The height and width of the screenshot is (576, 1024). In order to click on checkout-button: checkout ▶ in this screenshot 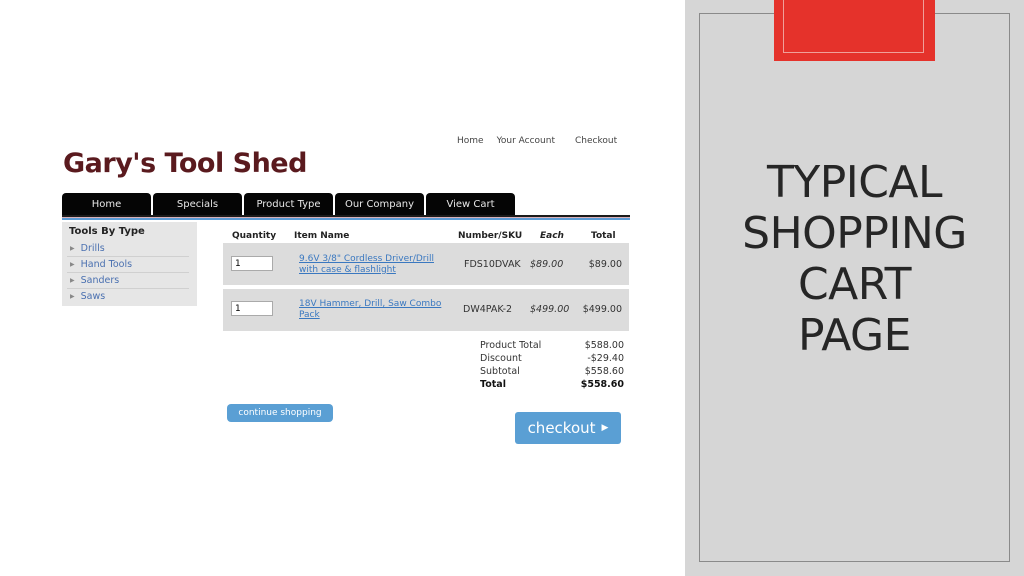, I will do `click(568, 428)`.